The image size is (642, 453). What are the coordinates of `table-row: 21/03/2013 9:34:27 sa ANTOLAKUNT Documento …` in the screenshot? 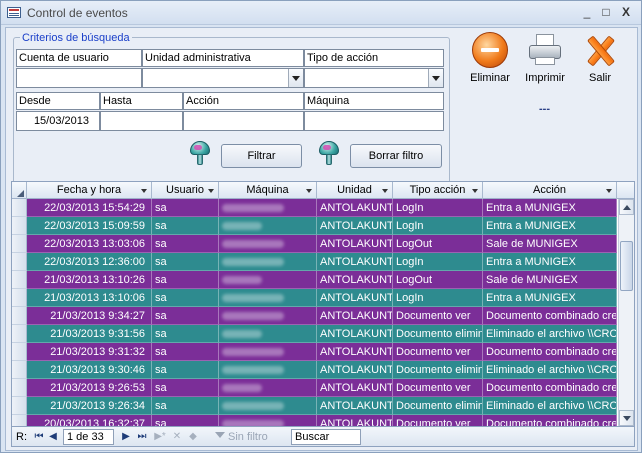 It's located at (314, 316).